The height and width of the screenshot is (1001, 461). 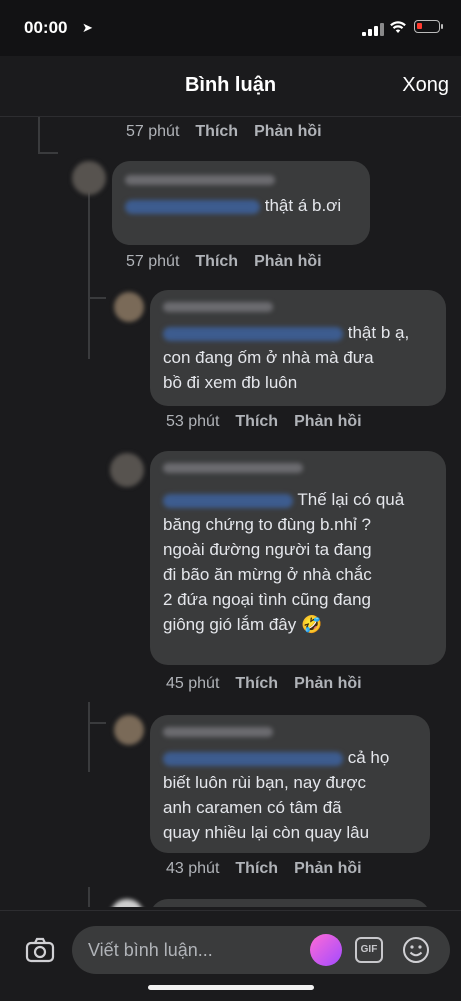 What do you see at coordinates (373, 29) in the screenshot?
I see `cellular-signal-icon` at bounding box center [373, 29].